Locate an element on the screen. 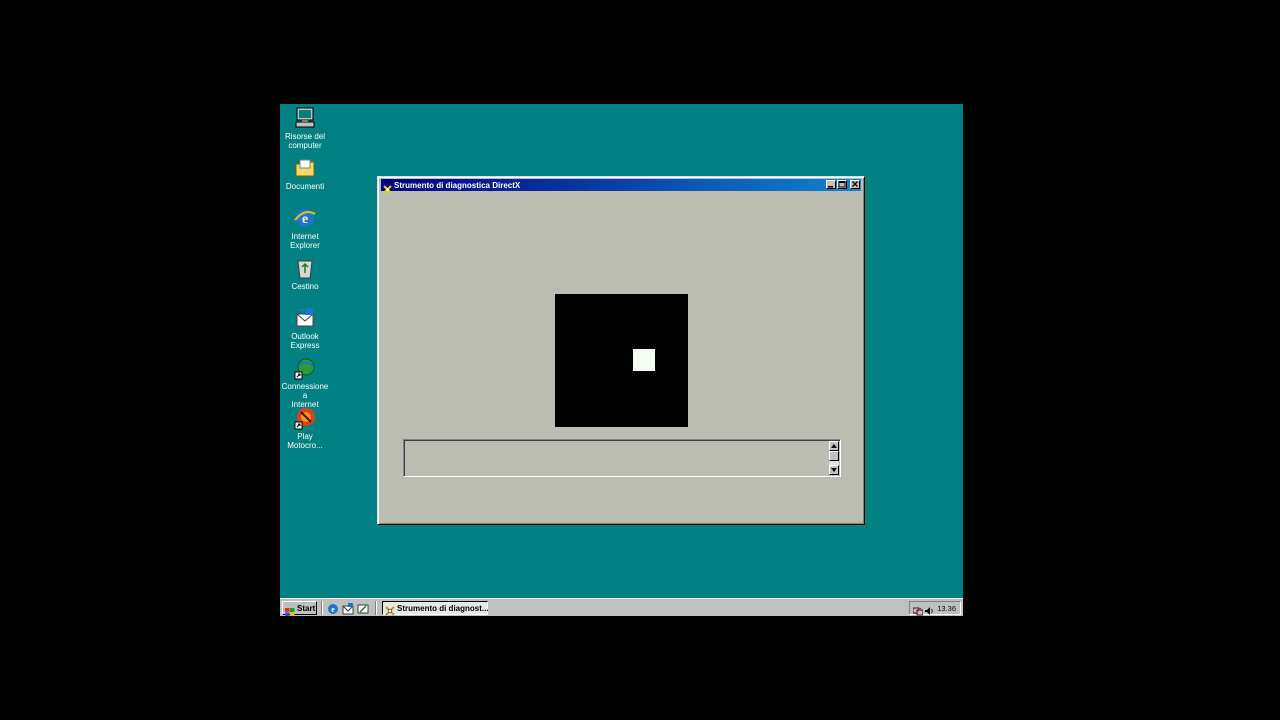  taskbar-clock: 13.36 is located at coordinates (946, 608).